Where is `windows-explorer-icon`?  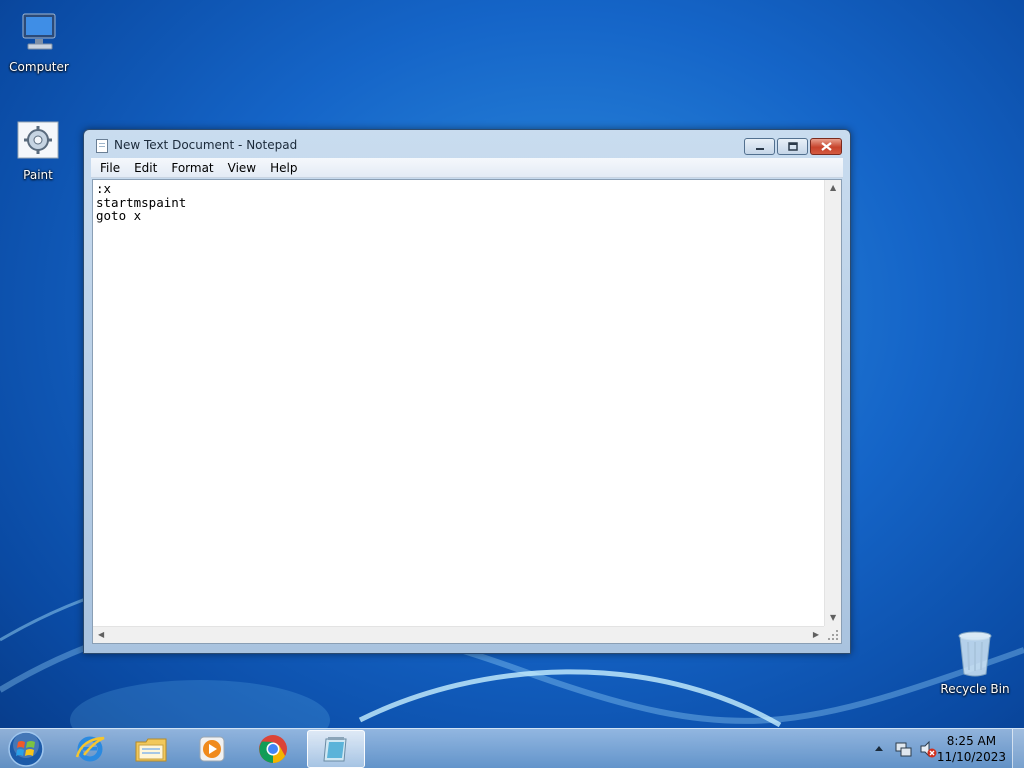
windows-explorer-icon is located at coordinates (151, 750).